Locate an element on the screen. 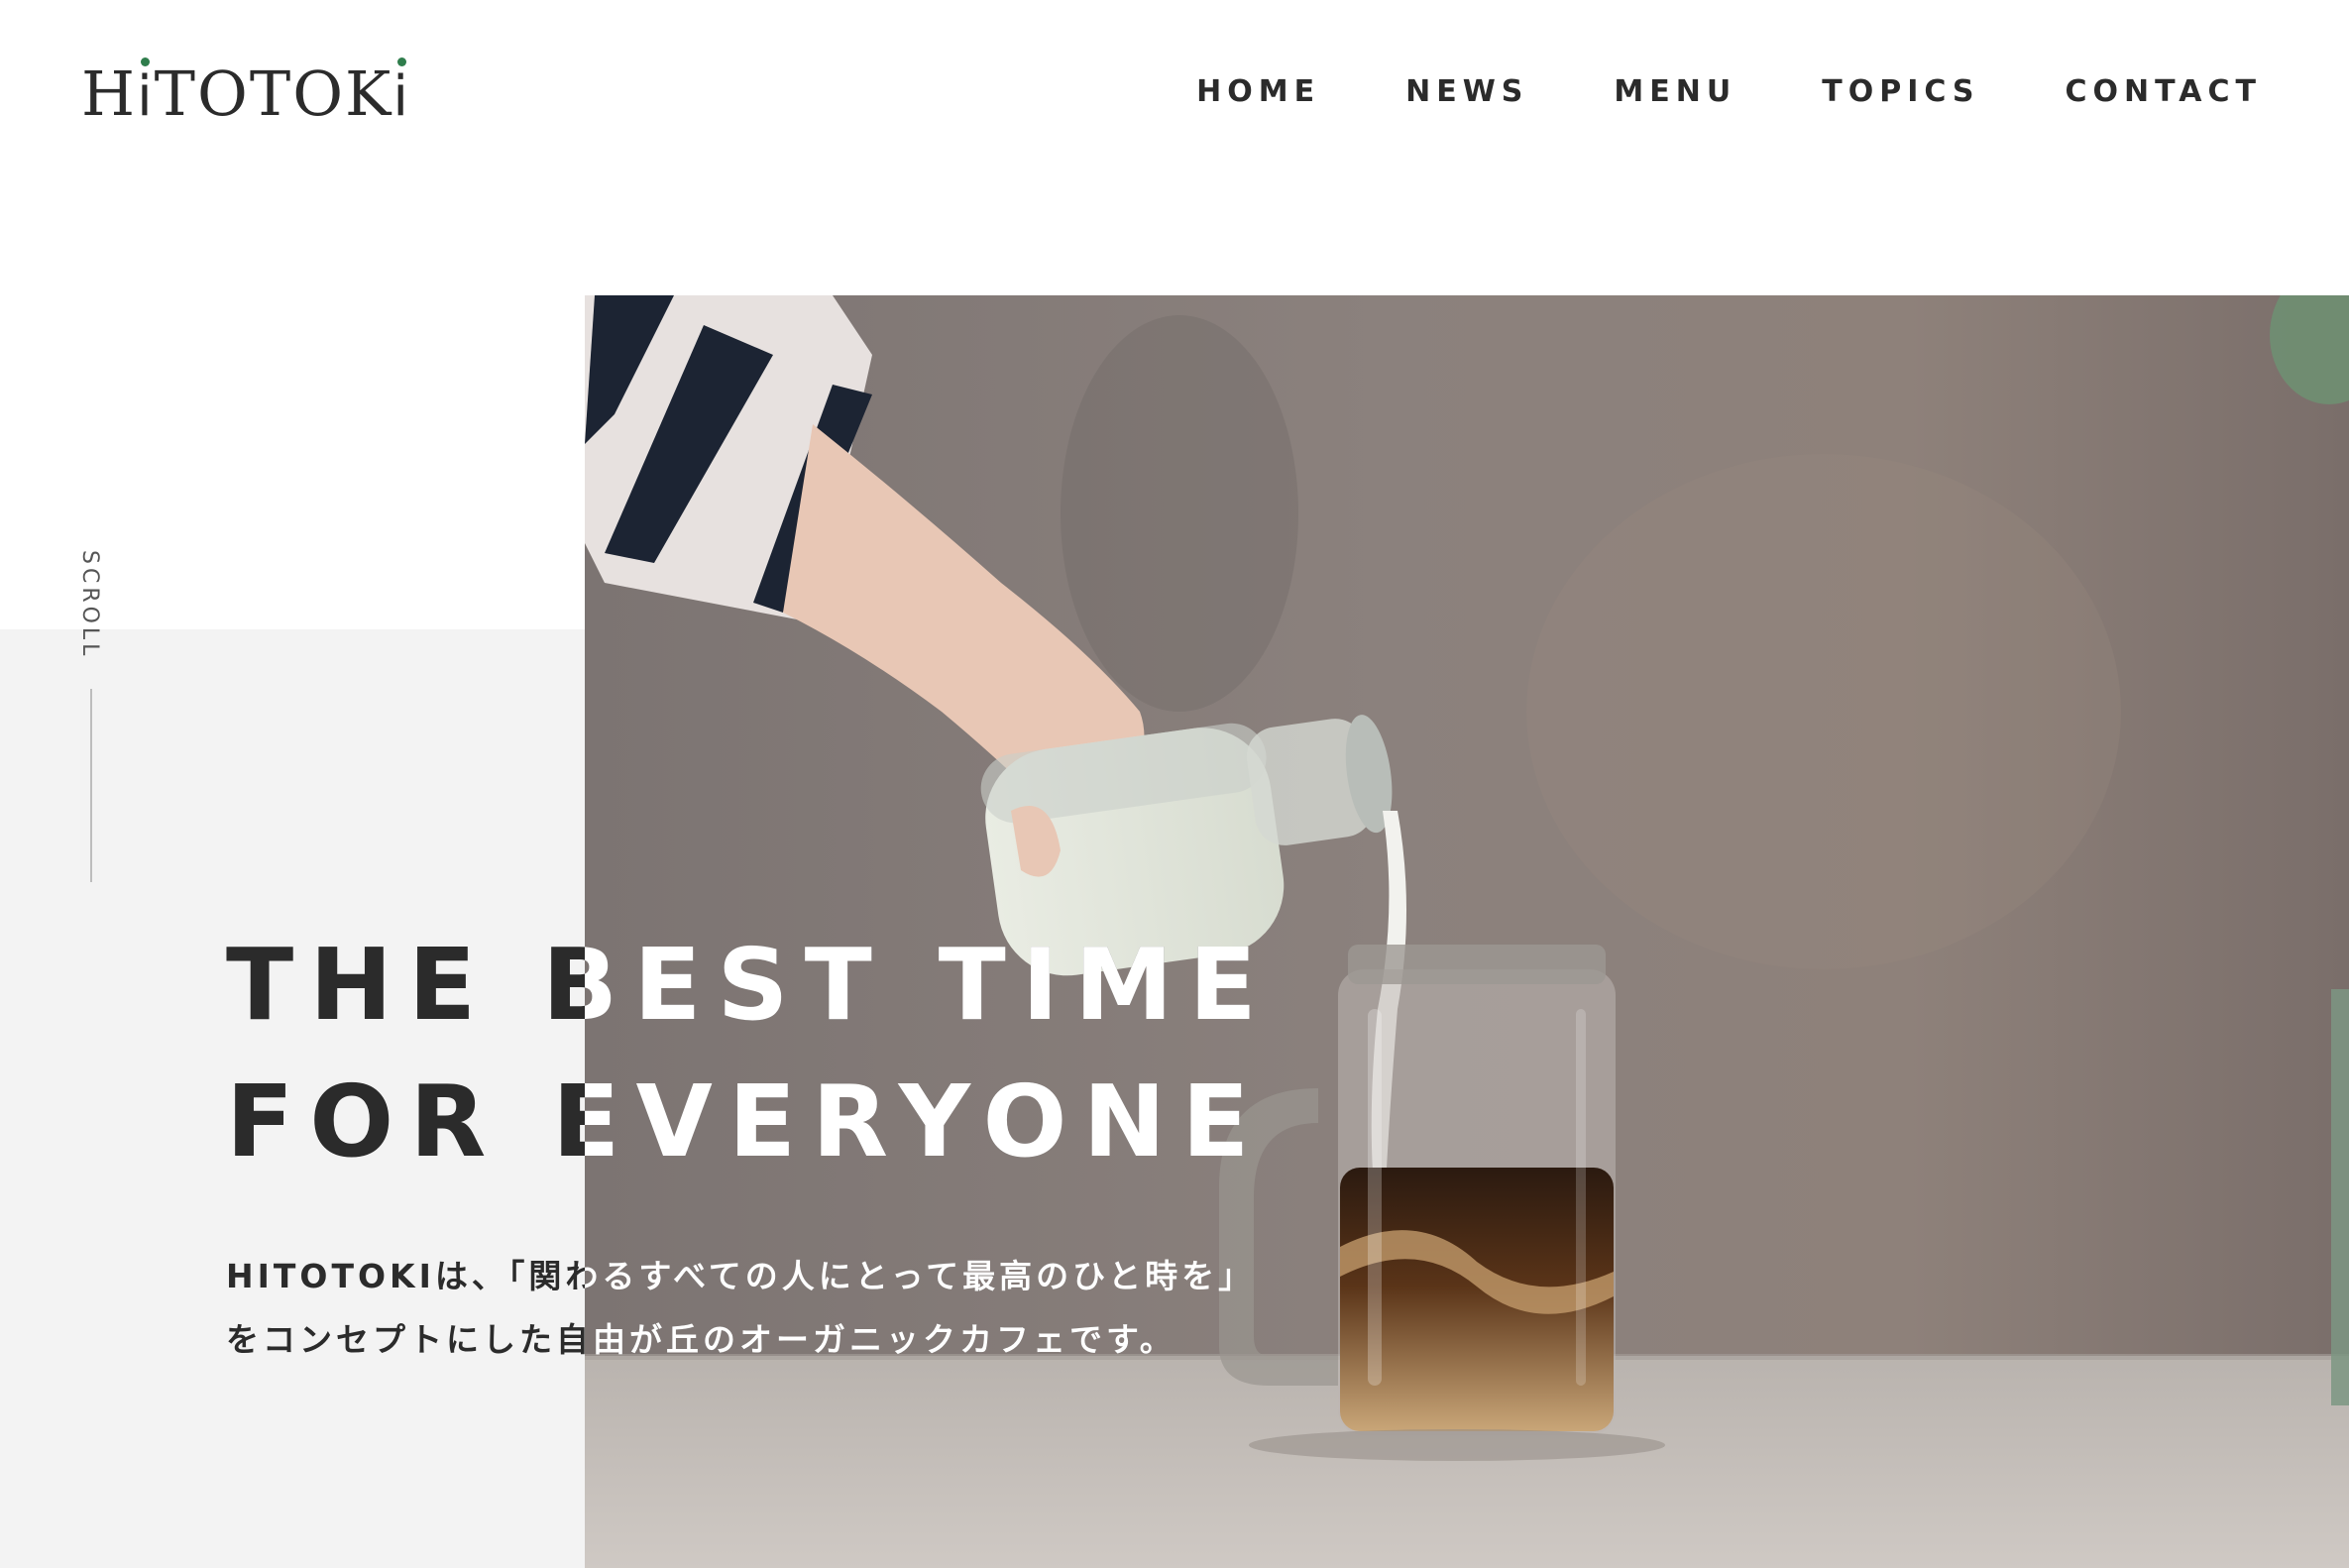 Image resolution: width=2349 pixels, height=1568 pixels. site-logo: H i T O T O K i is located at coordinates (249, 93).